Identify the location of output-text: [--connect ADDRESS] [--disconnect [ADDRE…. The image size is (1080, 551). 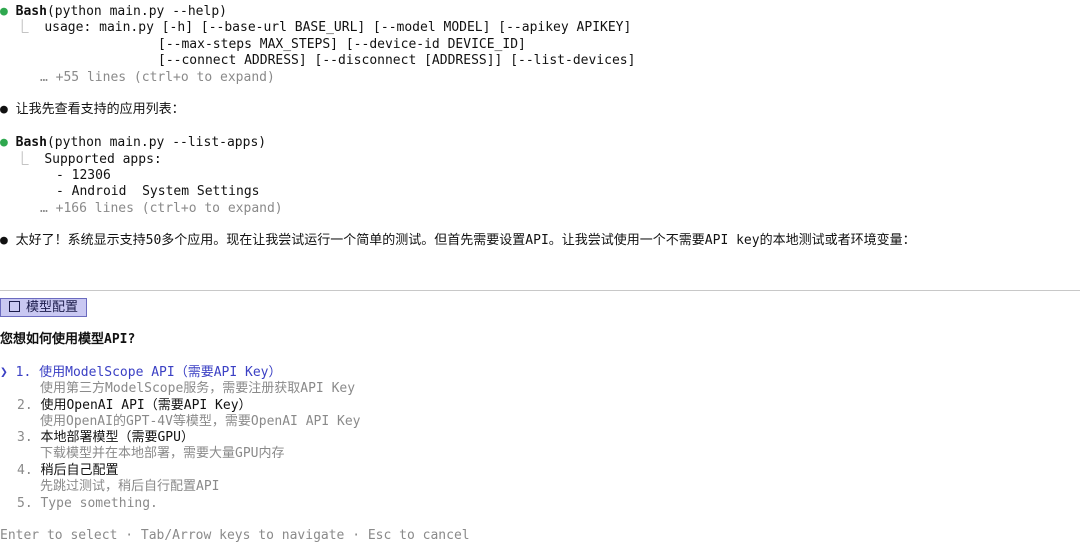
(397, 60).